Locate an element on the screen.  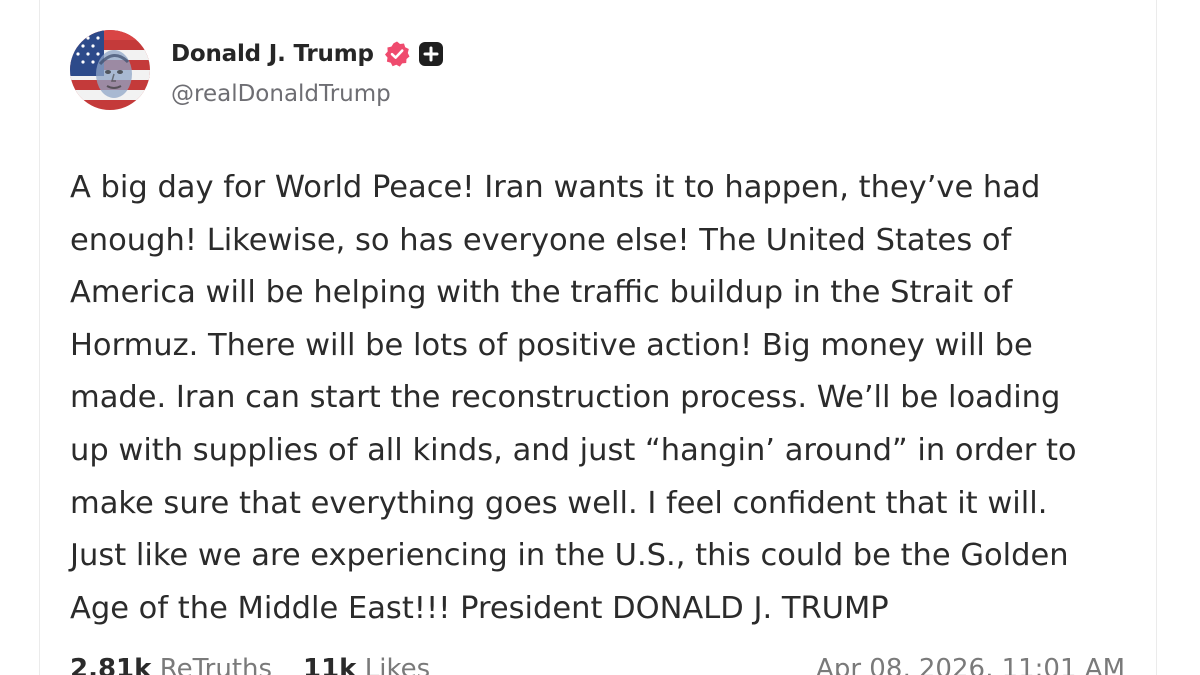
author-handle: @realDonaldTrump is located at coordinates (281, 94).